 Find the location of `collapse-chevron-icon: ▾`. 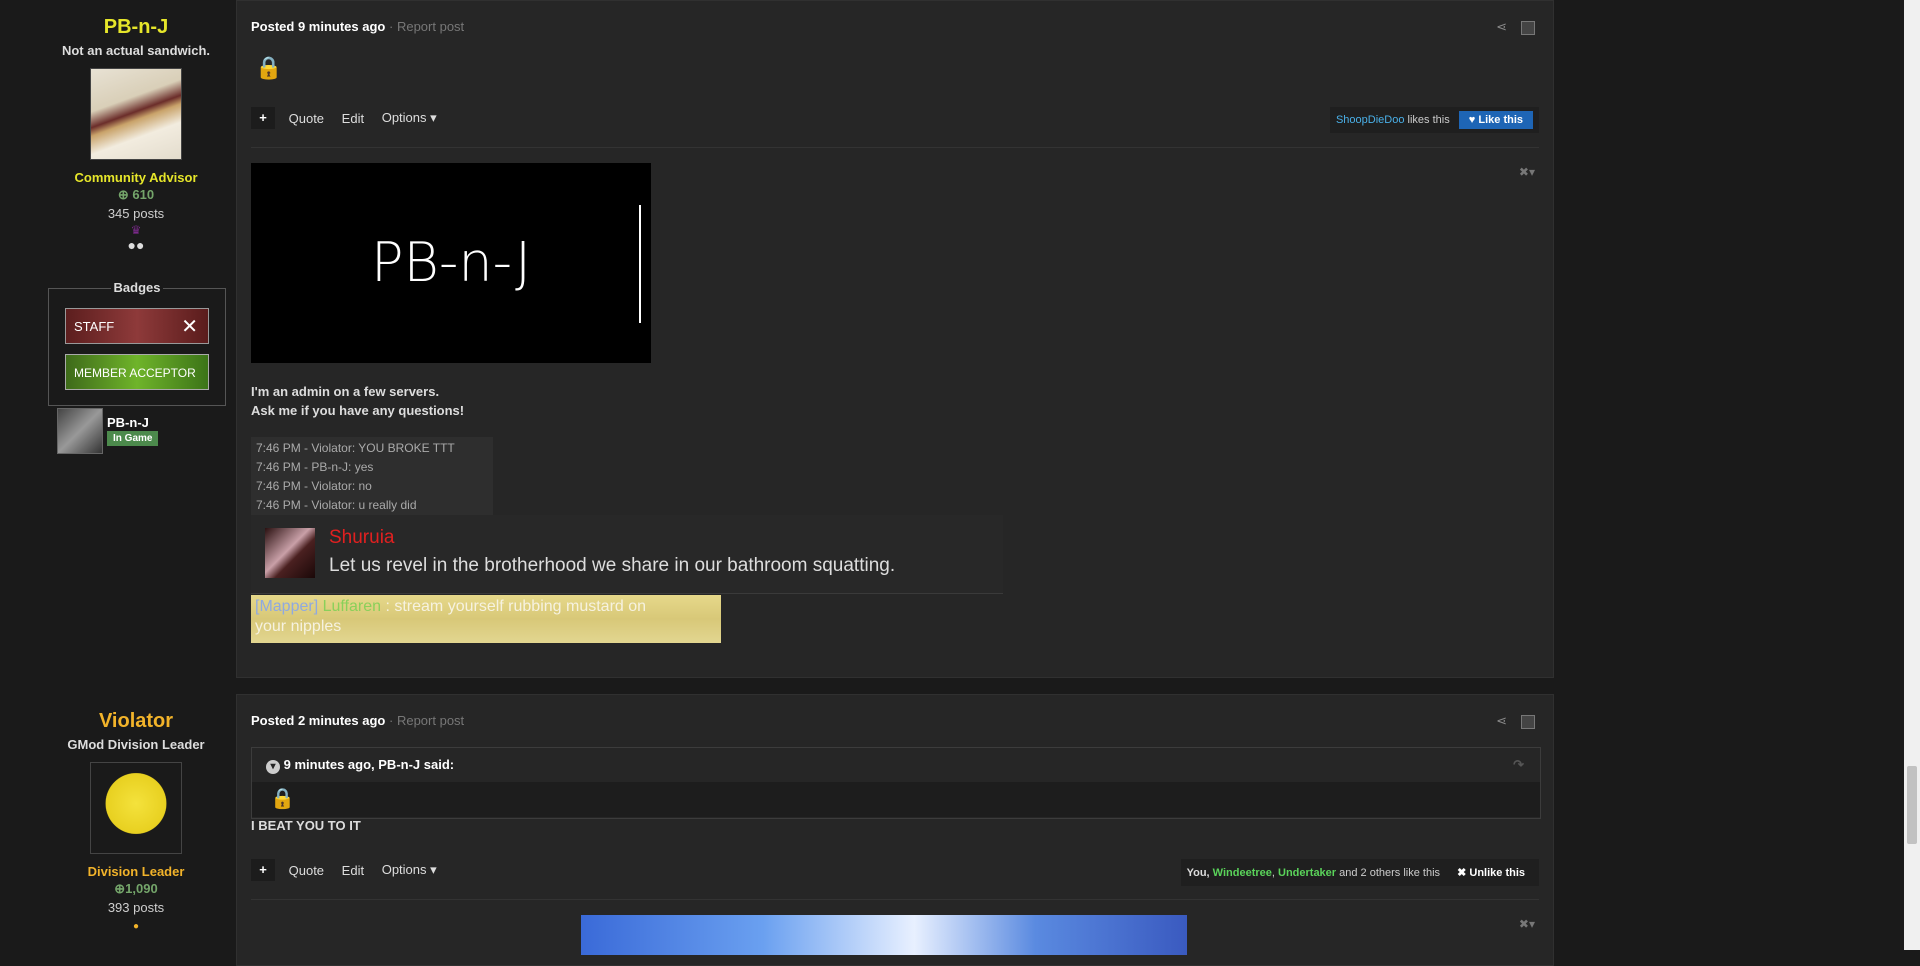

collapse-chevron-icon: ▾ is located at coordinates (273, 767).